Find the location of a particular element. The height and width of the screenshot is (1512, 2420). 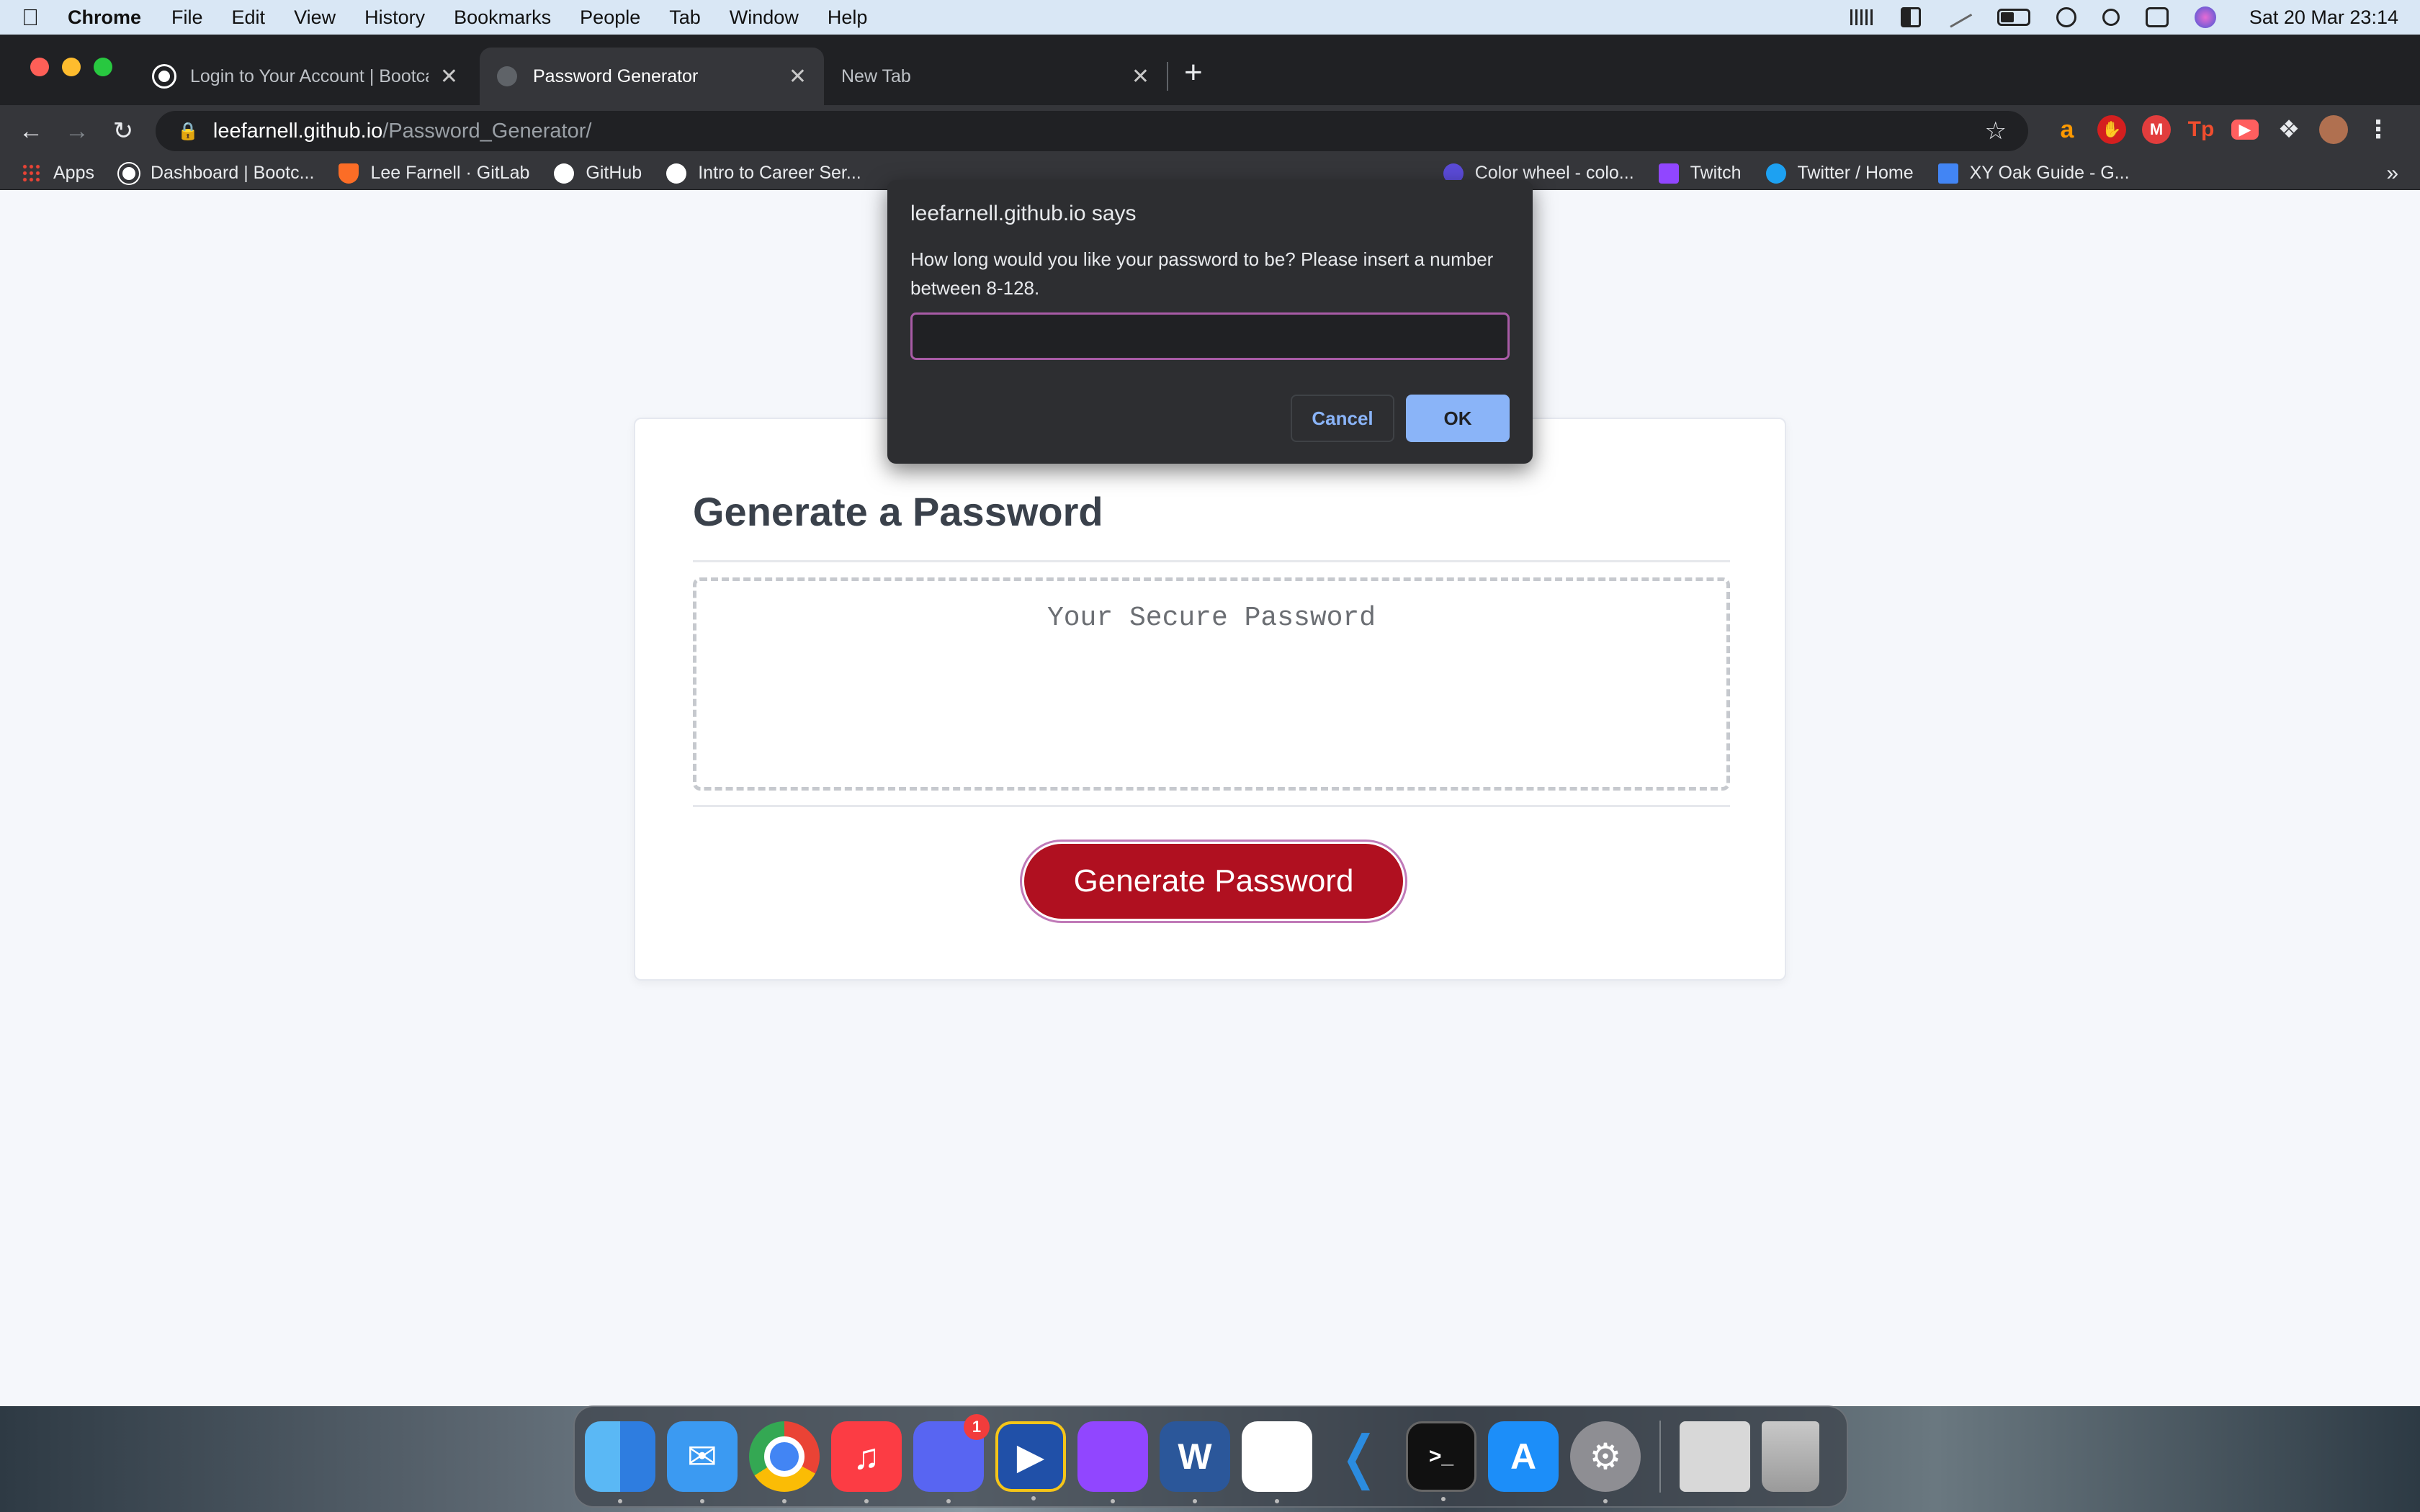

app-store-icon: A is located at coordinates (1524, 1456).